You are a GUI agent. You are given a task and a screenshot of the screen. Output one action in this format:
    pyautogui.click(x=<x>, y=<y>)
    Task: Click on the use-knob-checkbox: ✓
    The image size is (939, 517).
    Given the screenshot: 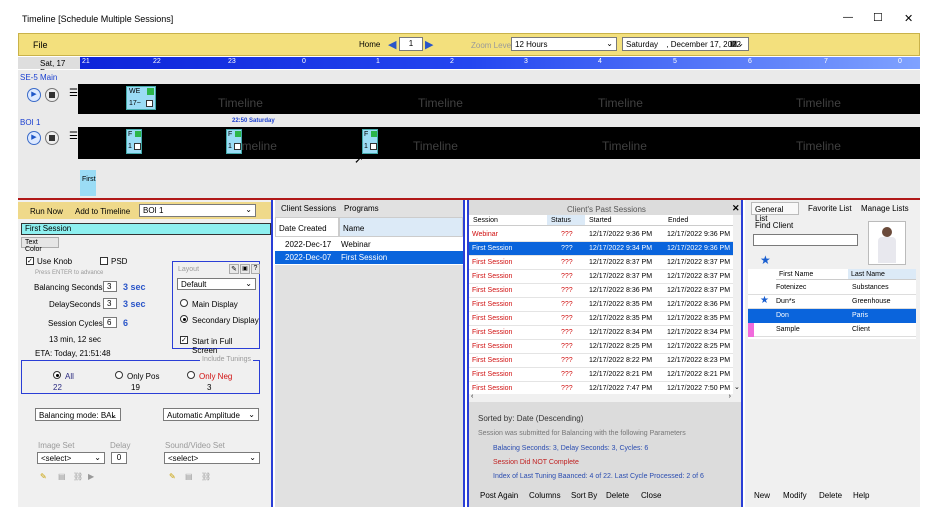 What is the action you would take?
    pyautogui.click(x=30, y=261)
    